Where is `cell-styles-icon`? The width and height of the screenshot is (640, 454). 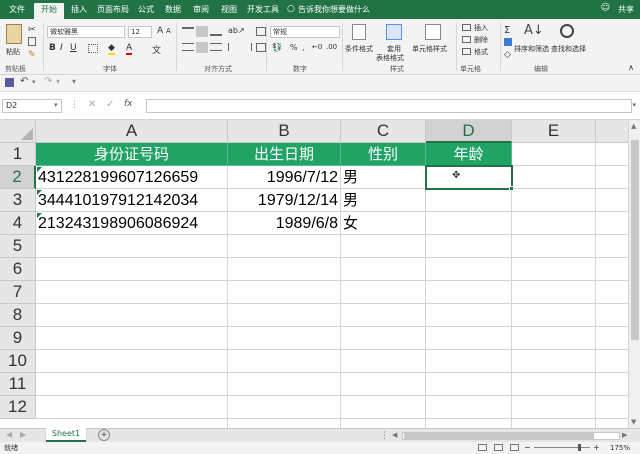 cell-styles-icon is located at coordinates (433, 32).